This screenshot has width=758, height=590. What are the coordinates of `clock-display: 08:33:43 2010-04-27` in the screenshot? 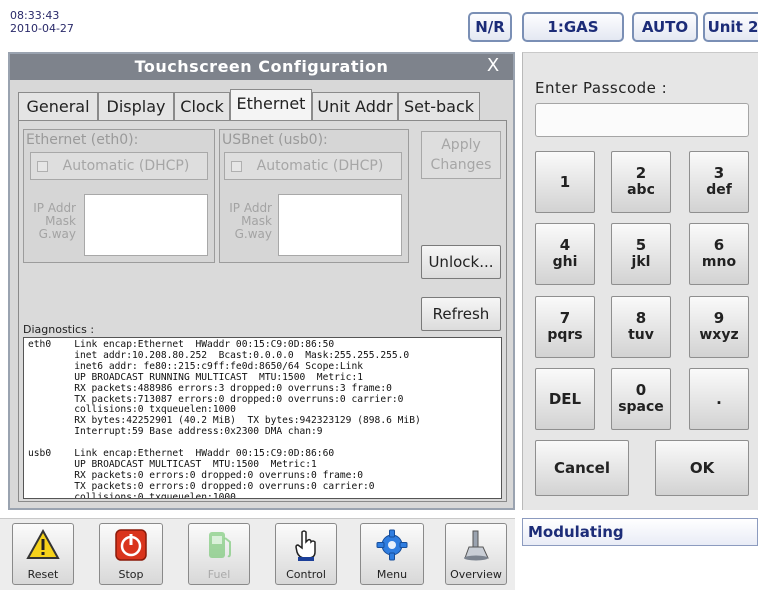 It's located at (42, 22).